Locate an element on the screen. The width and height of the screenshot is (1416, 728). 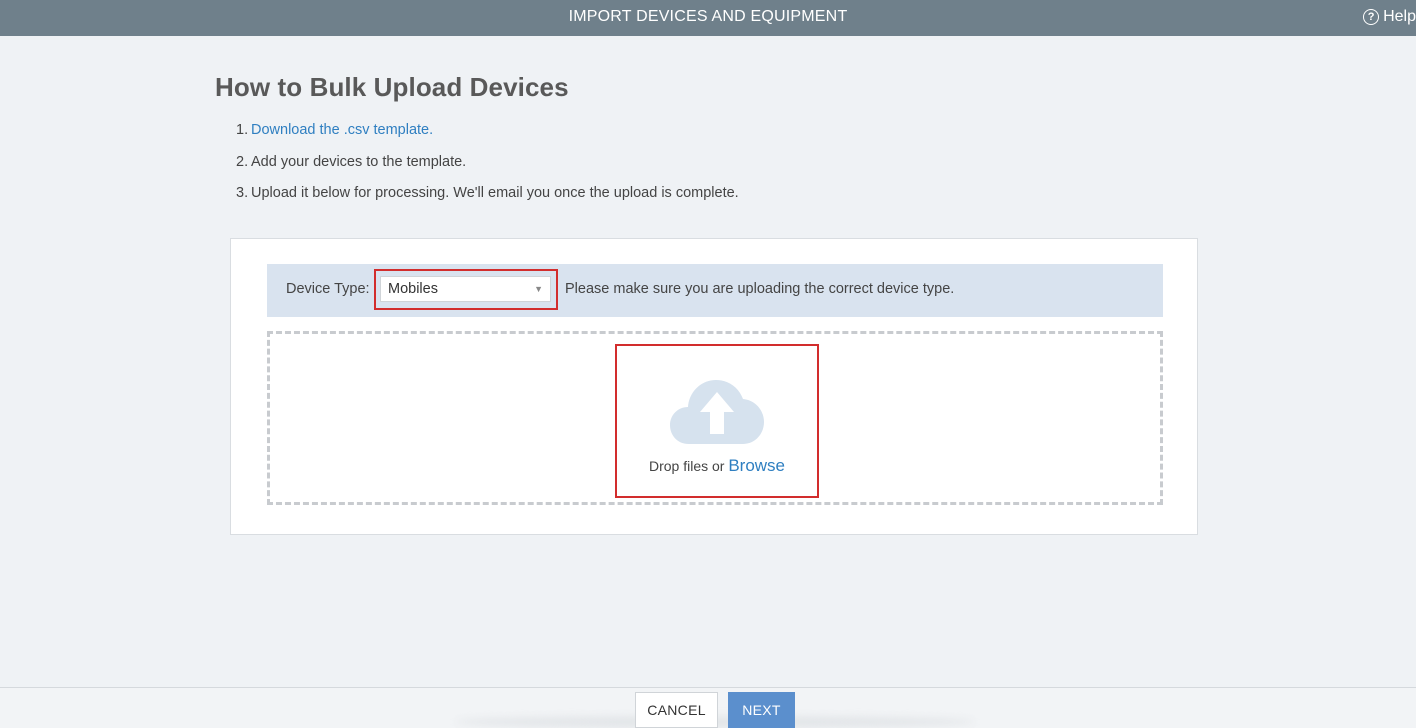
top-bar: IMPORT DEVICES AND EQUIPMENT ? Help is located at coordinates (708, 18).